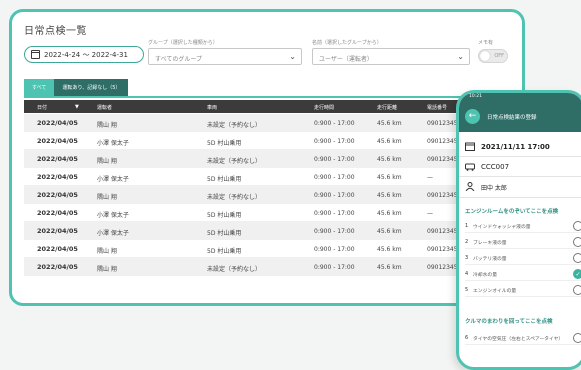 This screenshot has height=370, width=581. What do you see at coordinates (523, 258) in the screenshot?
I see `checklist-item: 3 バッテリ液の量` at bounding box center [523, 258].